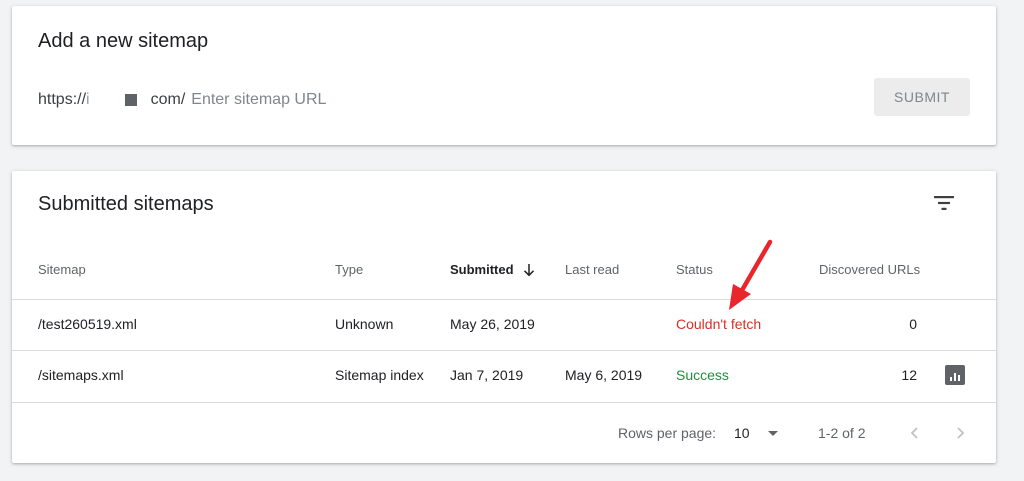 The height and width of the screenshot is (481, 1024). Describe the element at coordinates (492, 324) in the screenshot. I see `row-submitted: May 26, 2019` at that location.